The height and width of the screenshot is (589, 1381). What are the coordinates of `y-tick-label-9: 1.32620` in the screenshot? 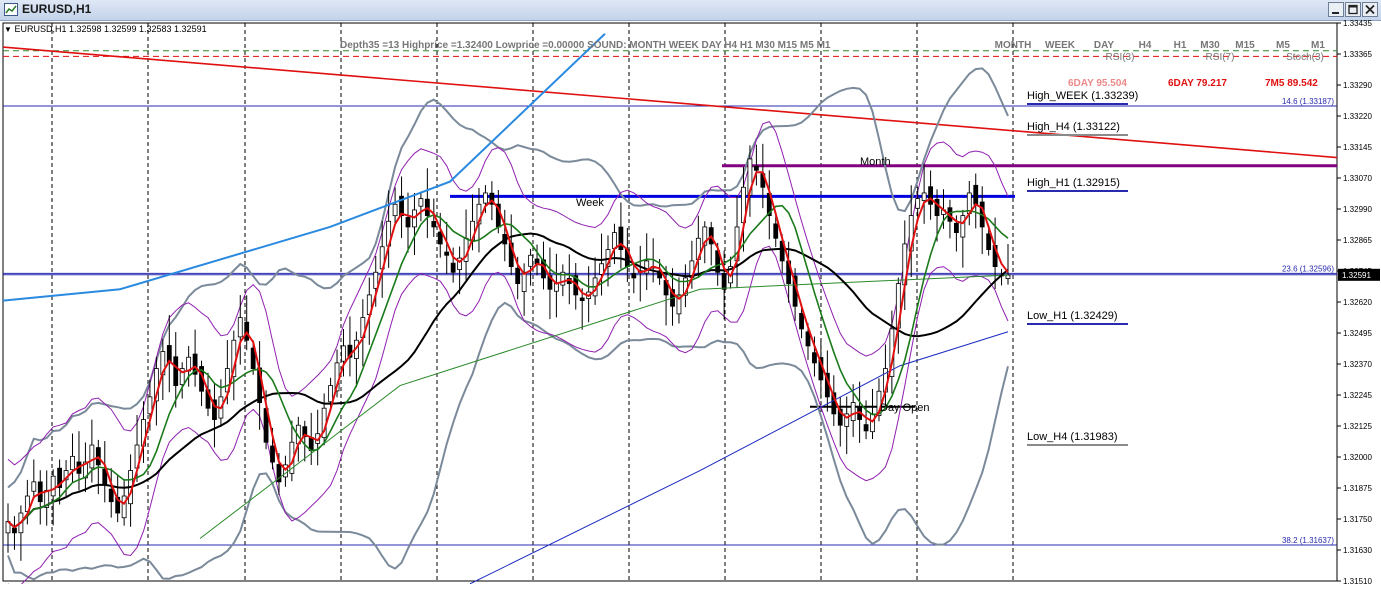 It's located at (1357, 302).